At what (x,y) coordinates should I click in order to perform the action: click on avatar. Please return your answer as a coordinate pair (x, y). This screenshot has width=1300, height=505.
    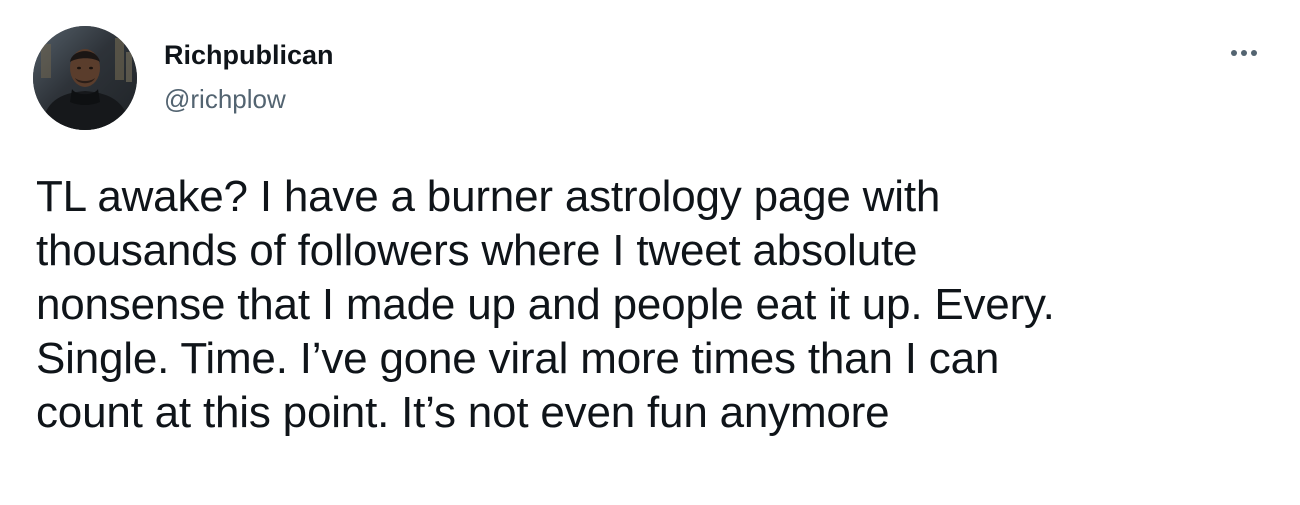
    Looking at the image, I should click on (85, 78).